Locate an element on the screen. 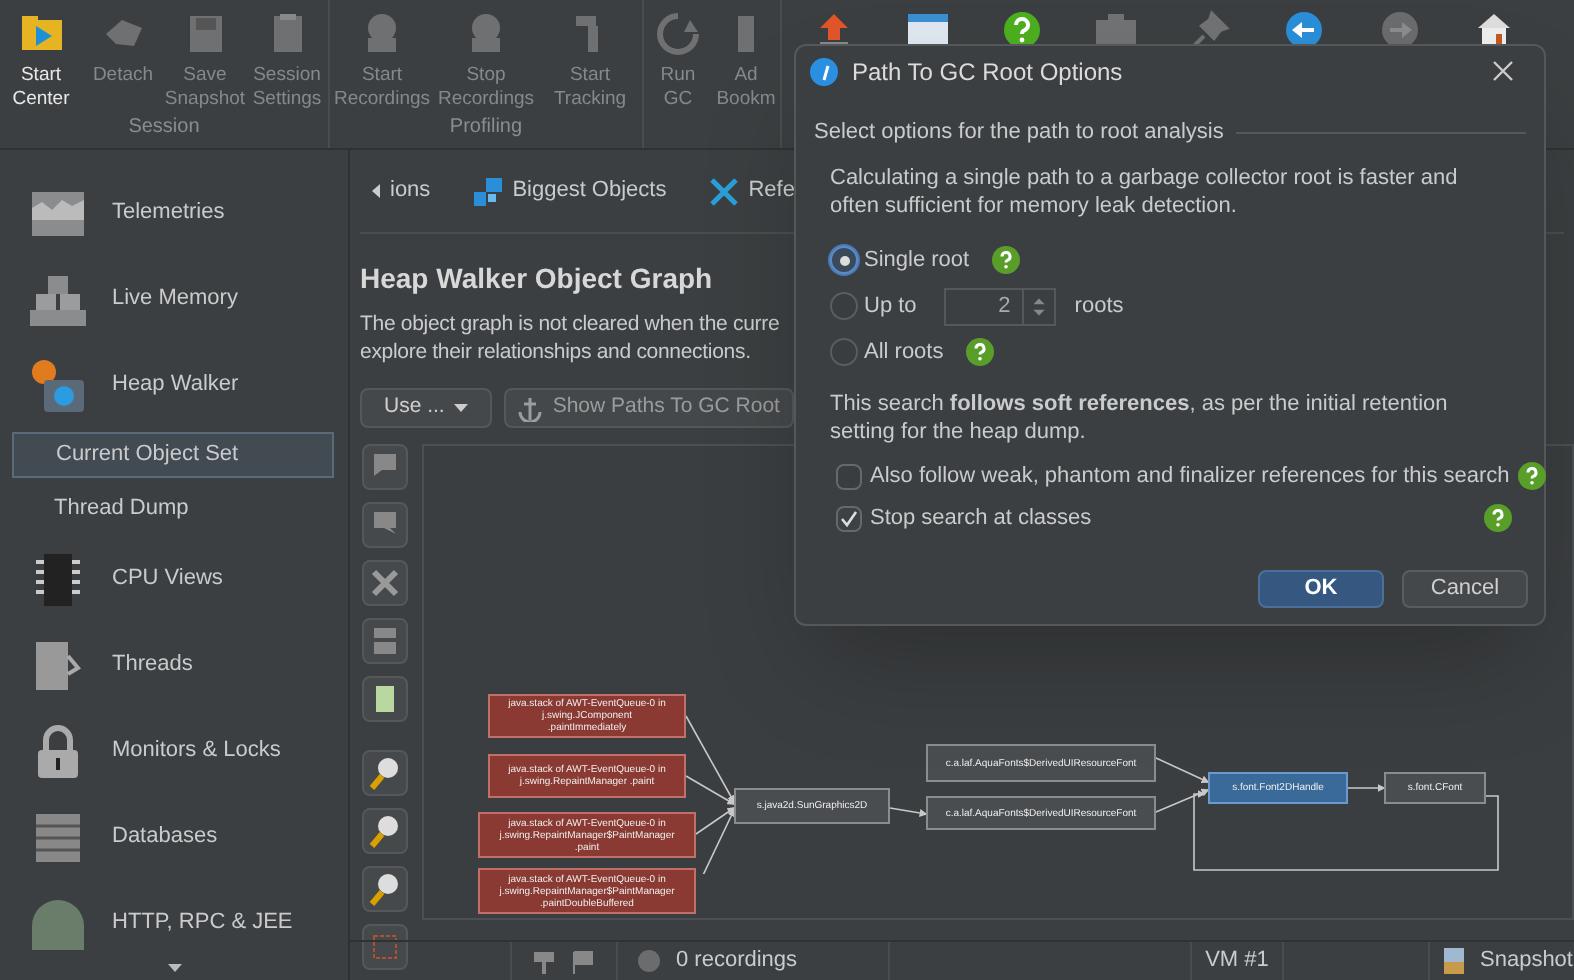 The width and height of the screenshot is (1574, 980). sidebar-subitem: Thread Dump is located at coordinates (173, 509).